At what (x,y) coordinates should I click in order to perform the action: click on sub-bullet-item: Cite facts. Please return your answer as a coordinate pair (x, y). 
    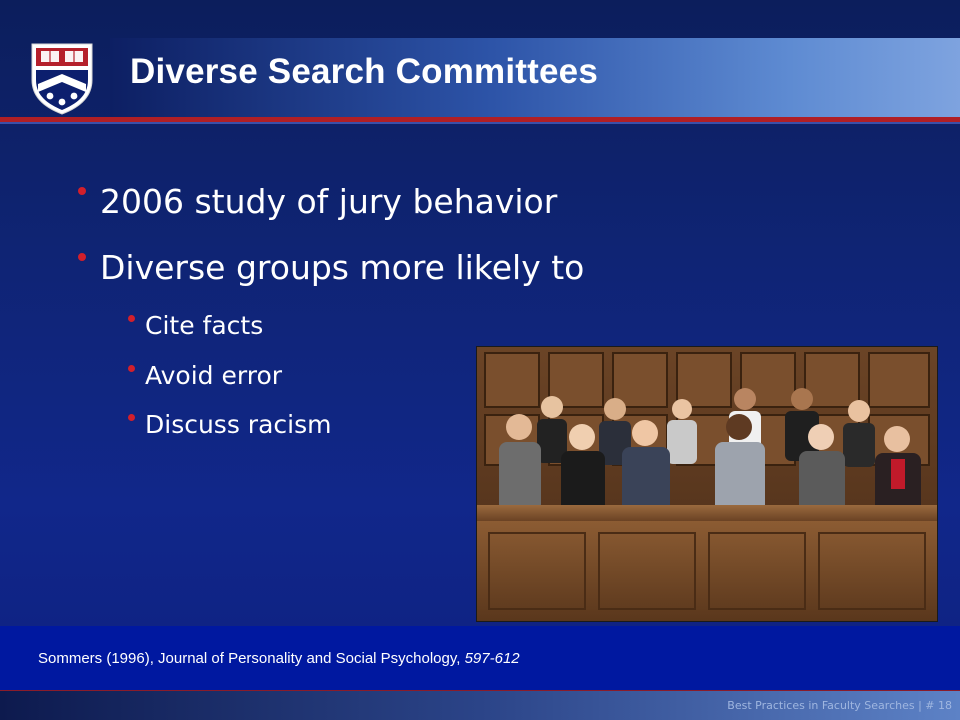
    Looking at the image, I should click on (195, 325).